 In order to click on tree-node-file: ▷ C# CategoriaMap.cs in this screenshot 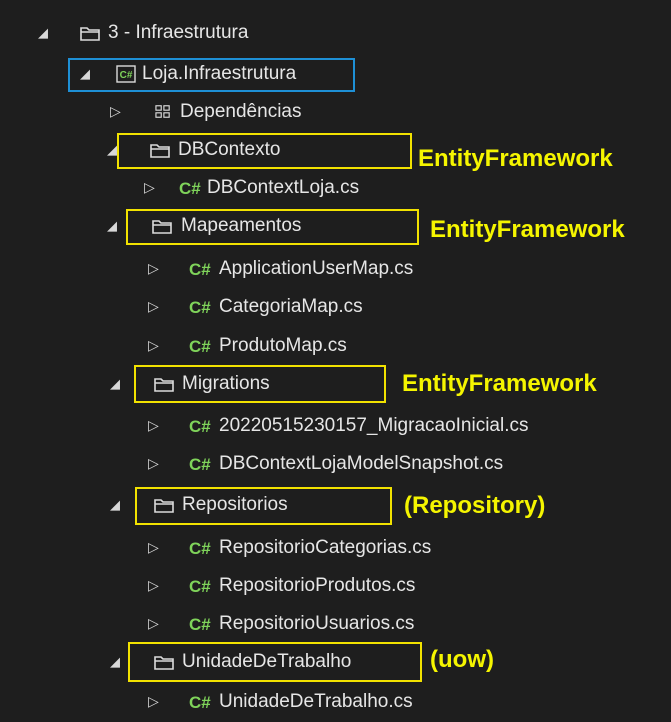, I will do `click(335, 308)`.